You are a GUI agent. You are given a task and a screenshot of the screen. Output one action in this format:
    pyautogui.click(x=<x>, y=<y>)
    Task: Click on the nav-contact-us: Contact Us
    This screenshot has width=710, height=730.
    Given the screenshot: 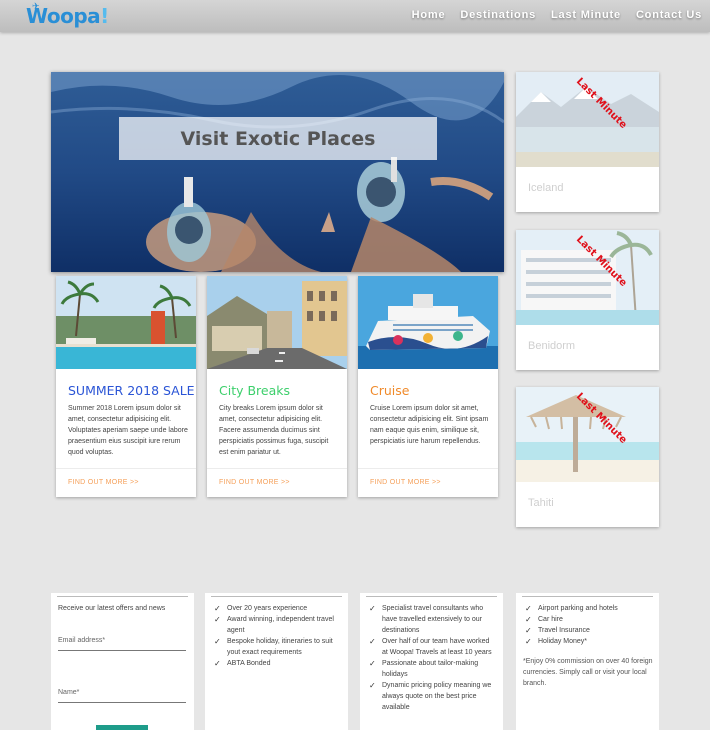 What is the action you would take?
    pyautogui.click(x=669, y=15)
    